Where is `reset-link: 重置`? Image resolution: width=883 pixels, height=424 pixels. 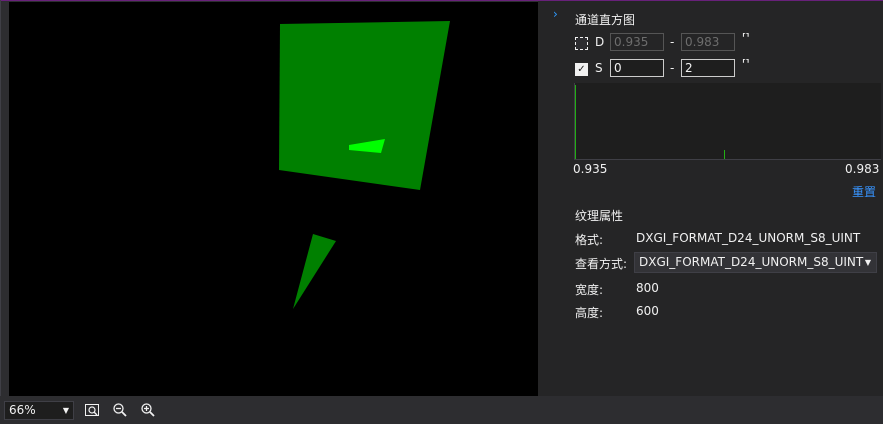 reset-link: 重置 is located at coordinates (864, 191).